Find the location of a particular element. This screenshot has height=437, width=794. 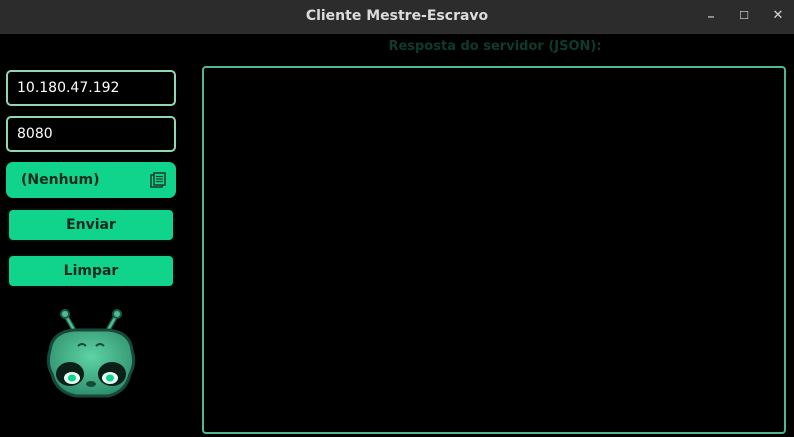

file-select-label: (Nenhum) is located at coordinates (60, 180).